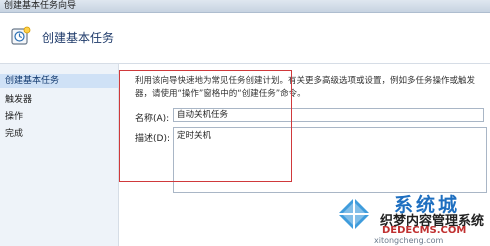 This screenshot has width=490, height=246. Describe the element at coordinates (409, 240) in the screenshot. I see `watermark-url-2: xitongcheng.com` at that location.